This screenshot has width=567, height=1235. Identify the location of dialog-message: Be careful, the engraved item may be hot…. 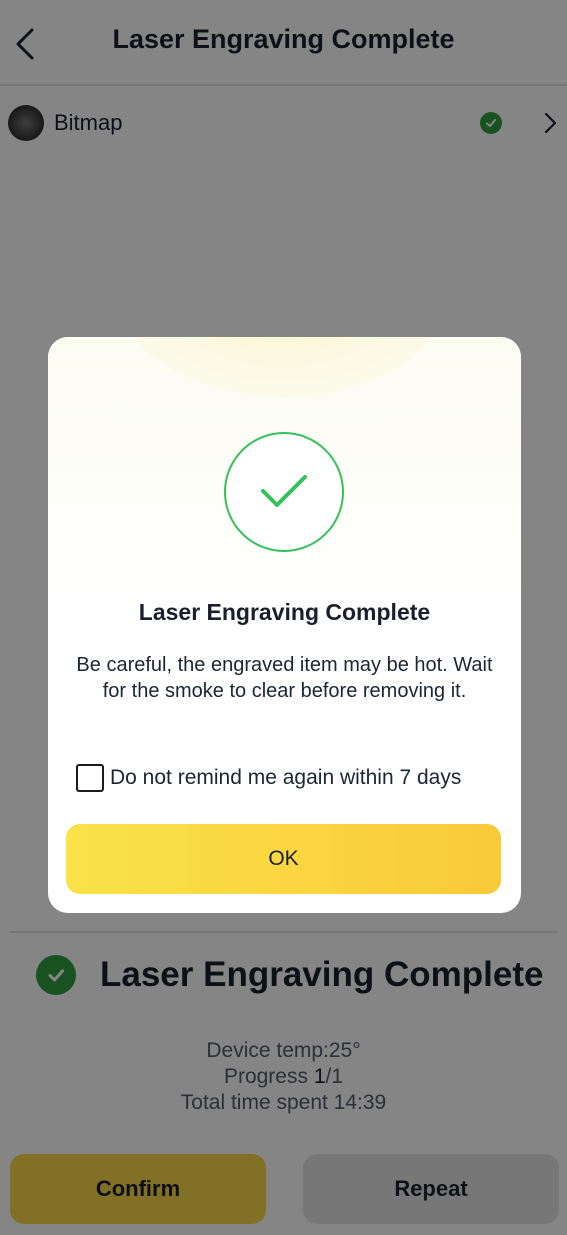
(284, 678).